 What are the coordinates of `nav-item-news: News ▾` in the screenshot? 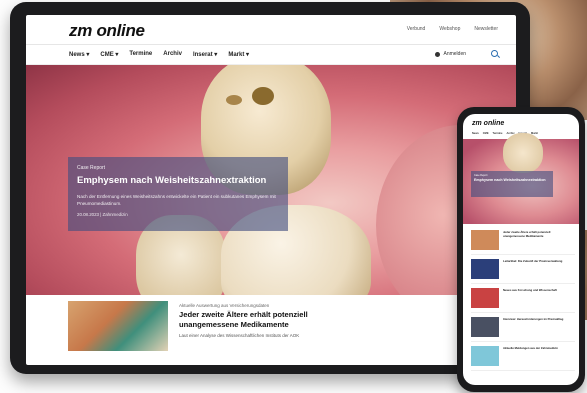 It's located at (79, 54).